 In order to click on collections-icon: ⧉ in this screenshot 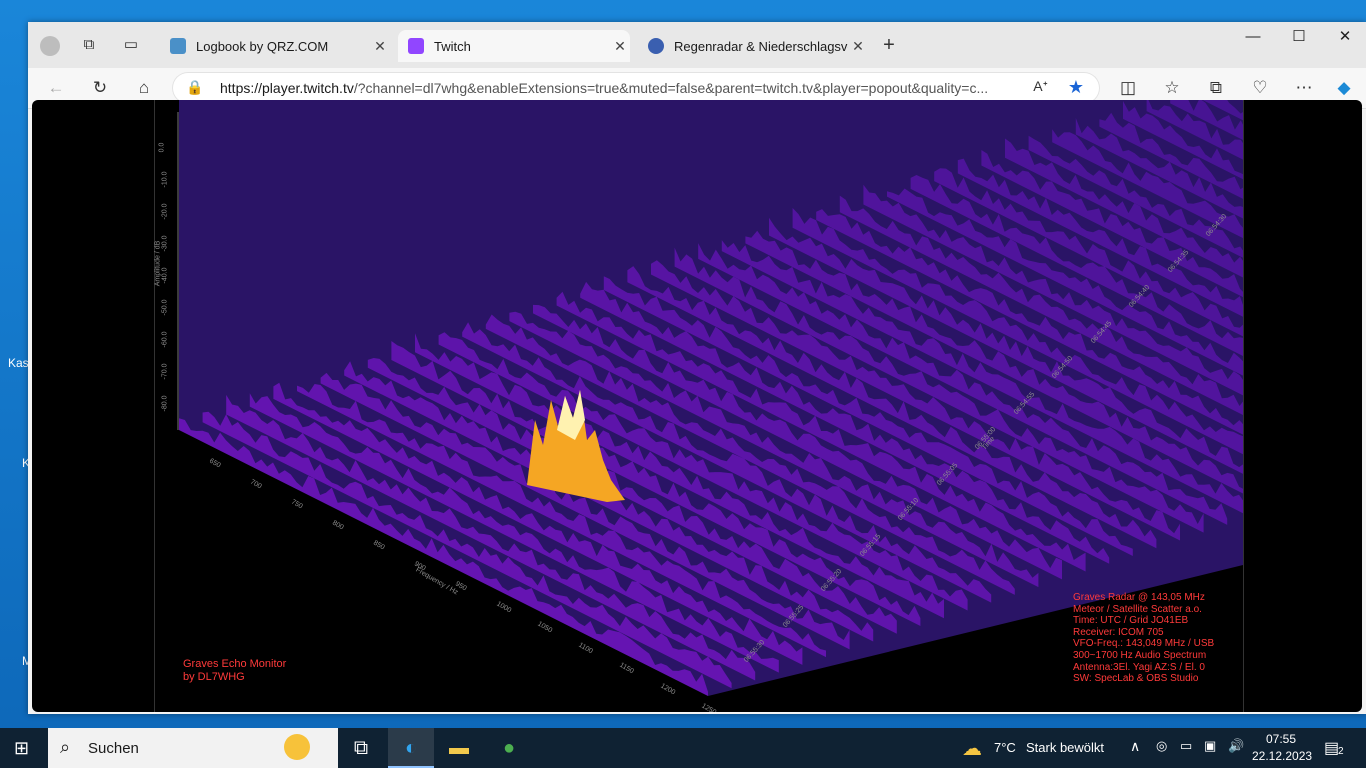, I will do `click(1216, 88)`.